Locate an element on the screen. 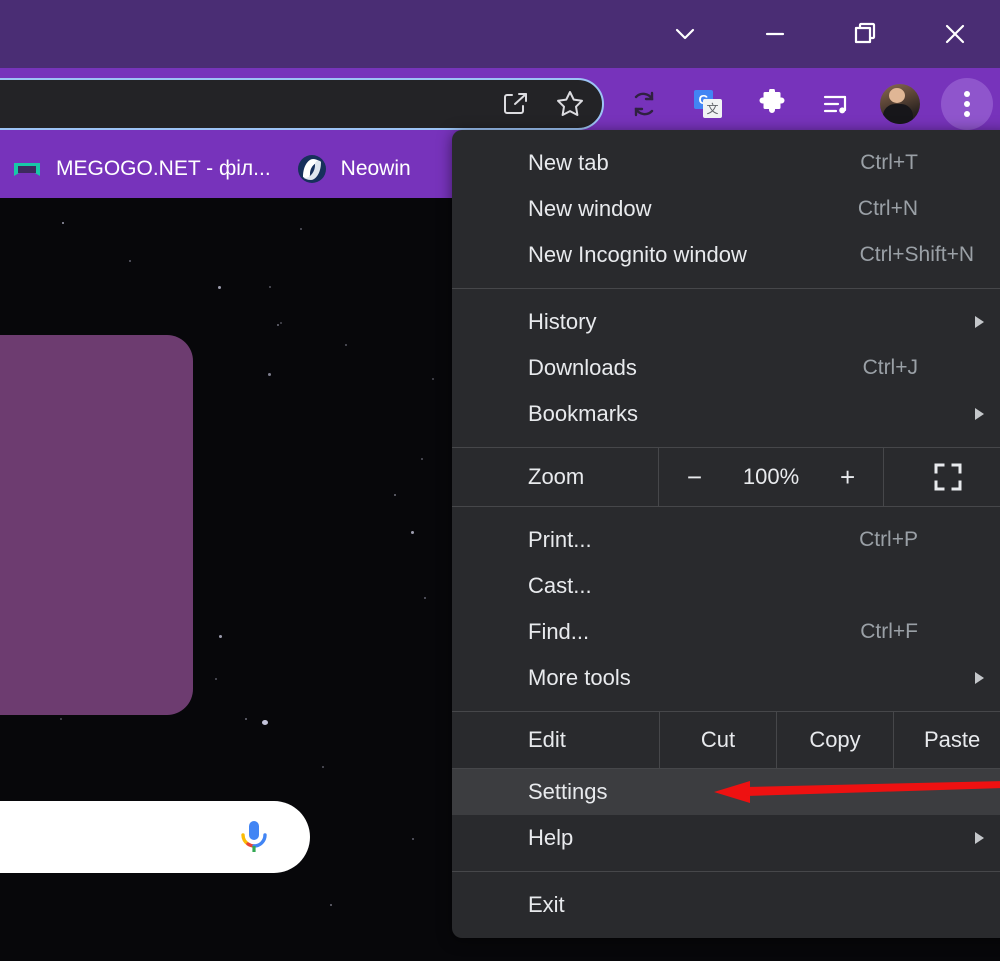 The width and height of the screenshot is (1000, 961). menu-item-accel: Ctrl+J is located at coordinates (890, 367).